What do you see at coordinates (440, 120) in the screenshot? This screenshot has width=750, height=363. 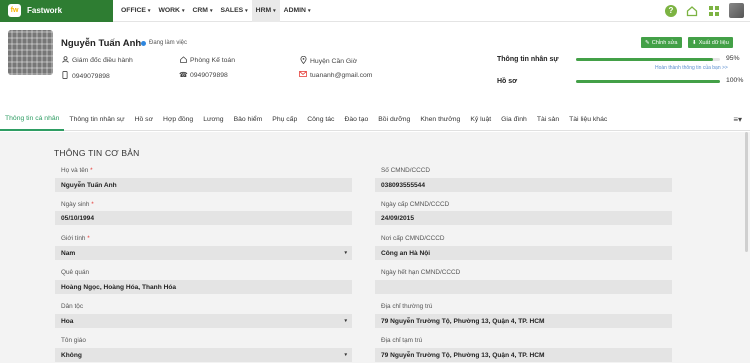 I see `tab-rewards: Khen thưởng` at bounding box center [440, 120].